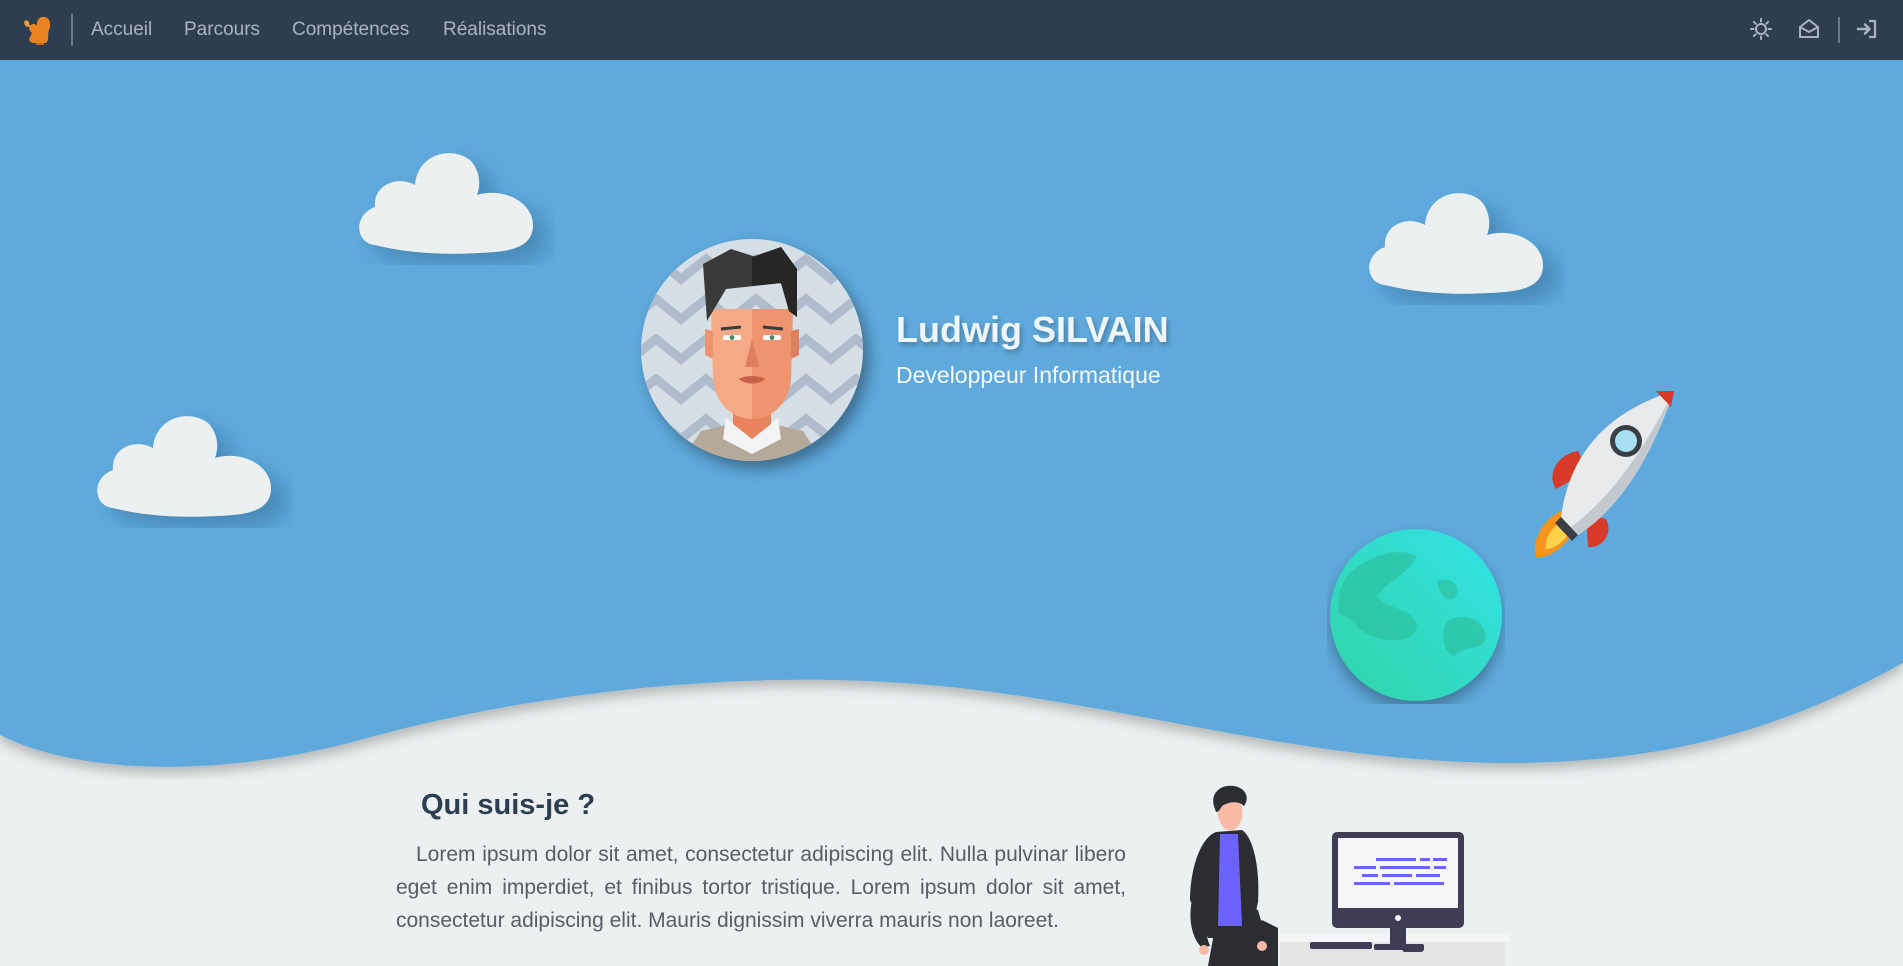  Describe the element at coordinates (1032, 329) in the screenshot. I see `hero-name: Ludwig SILVAIN` at that location.